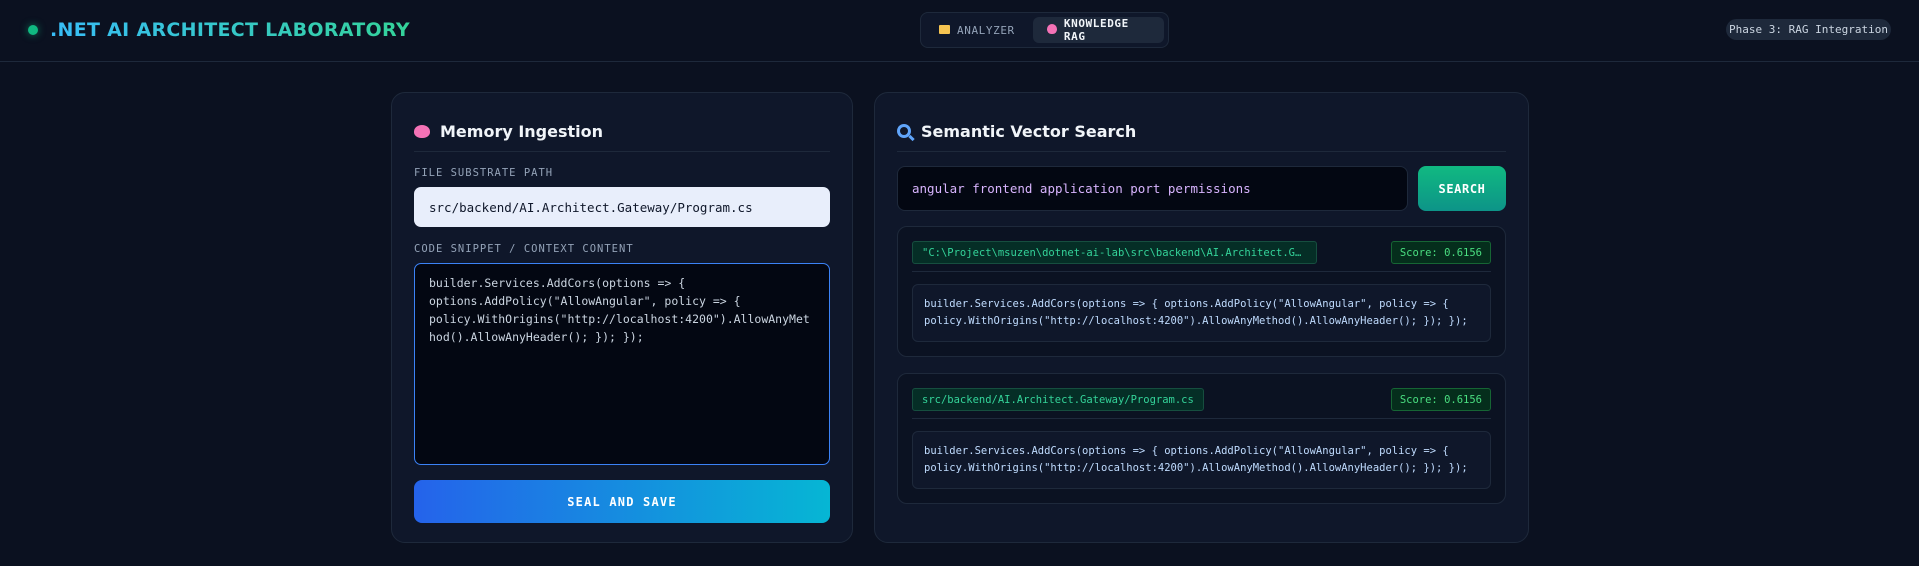 The height and width of the screenshot is (566, 1919). Describe the element at coordinates (622, 501) in the screenshot. I see `seal-and-save-button: SEAL AND SAVE` at that location.